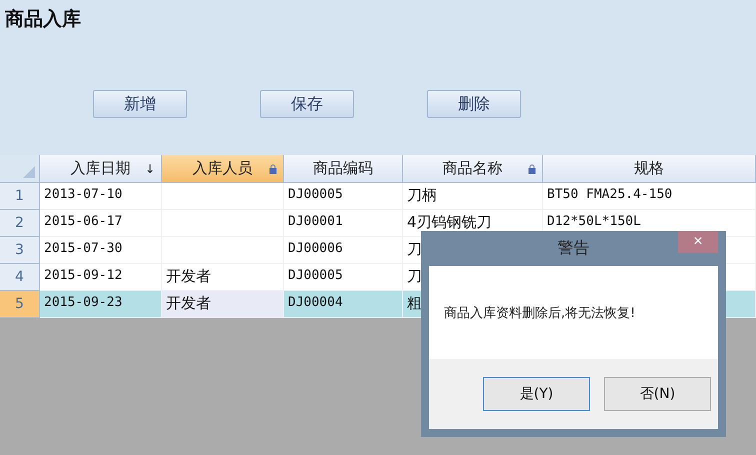 This screenshot has height=455, width=756. What do you see at coordinates (343, 304) in the screenshot?
I see `table-cell: DJ00004` at bounding box center [343, 304].